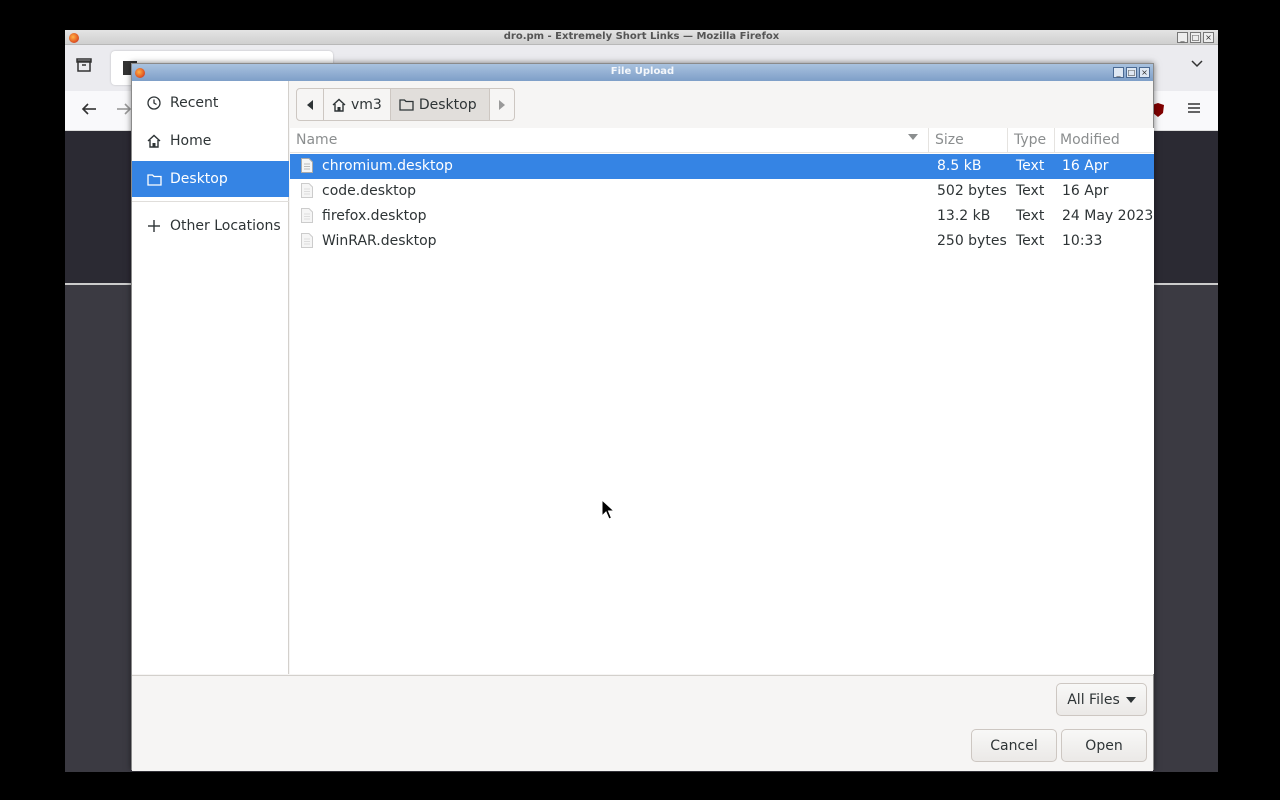 The width and height of the screenshot is (1280, 800). What do you see at coordinates (89, 111) in the screenshot?
I see `back-icon` at bounding box center [89, 111].